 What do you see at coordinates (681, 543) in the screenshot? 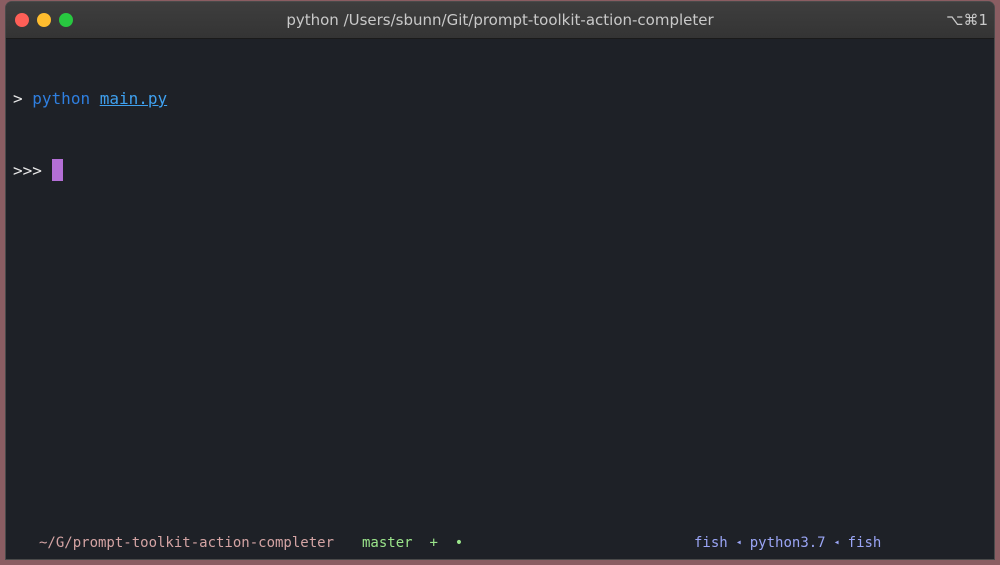
I see `process-tree-icon` at bounding box center [681, 543].